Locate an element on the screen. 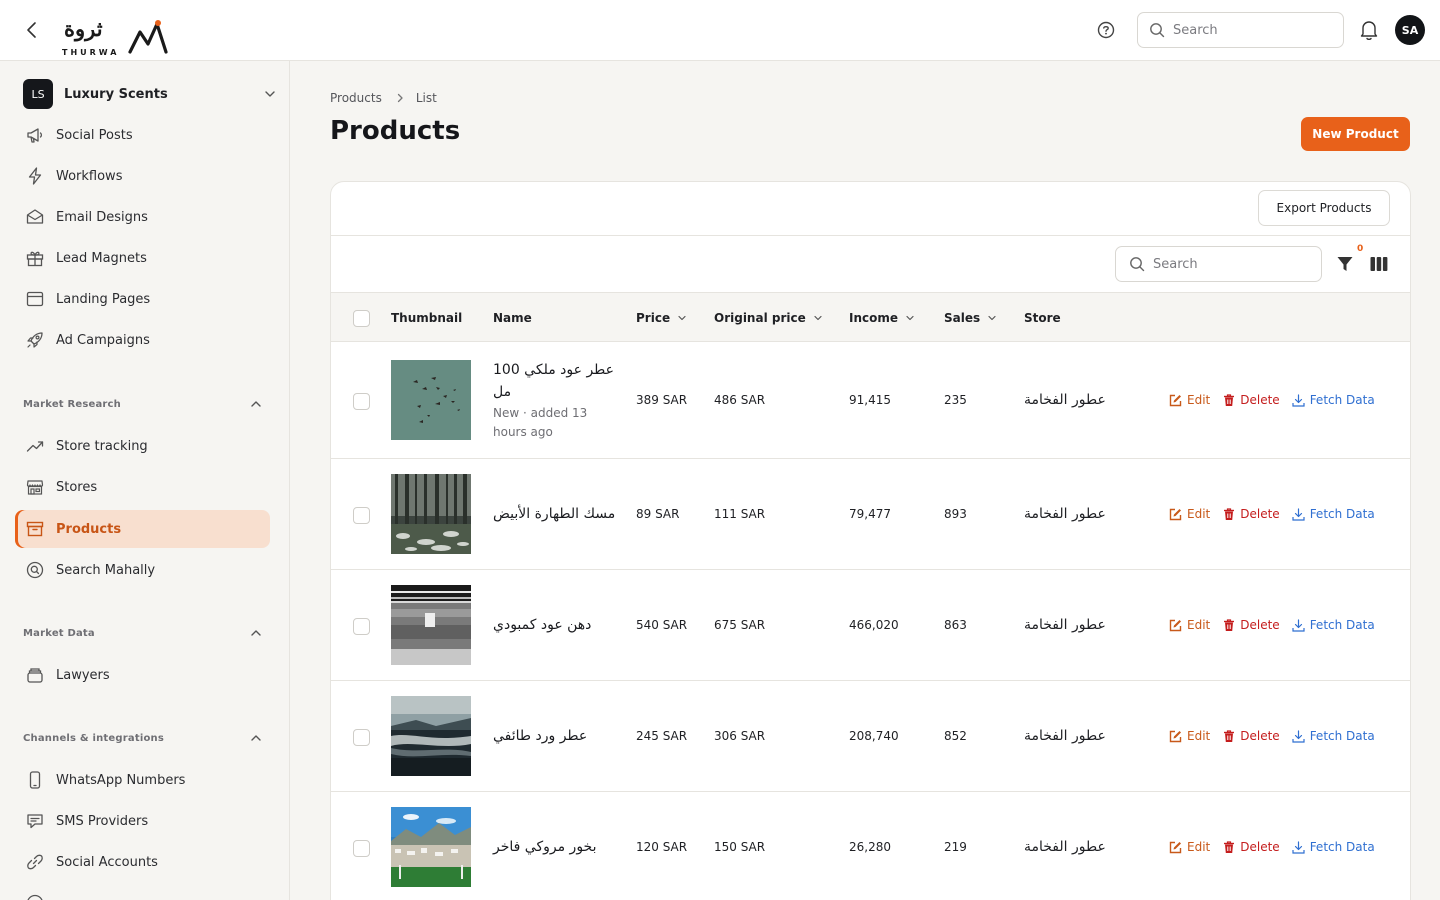 The width and height of the screenshot is (1440, 900). sales-cell: 863 is located at coordinates (955, 625).